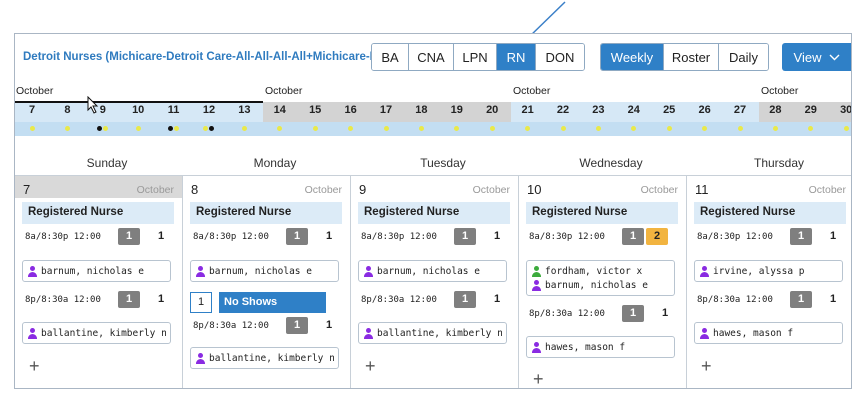 Image resolution: width=865 pixels, height=402 pixels. What do you see at coordinates (244, 110) in the screenshot?
I see `timeline-day: 13` at bounding box center [244, 110].